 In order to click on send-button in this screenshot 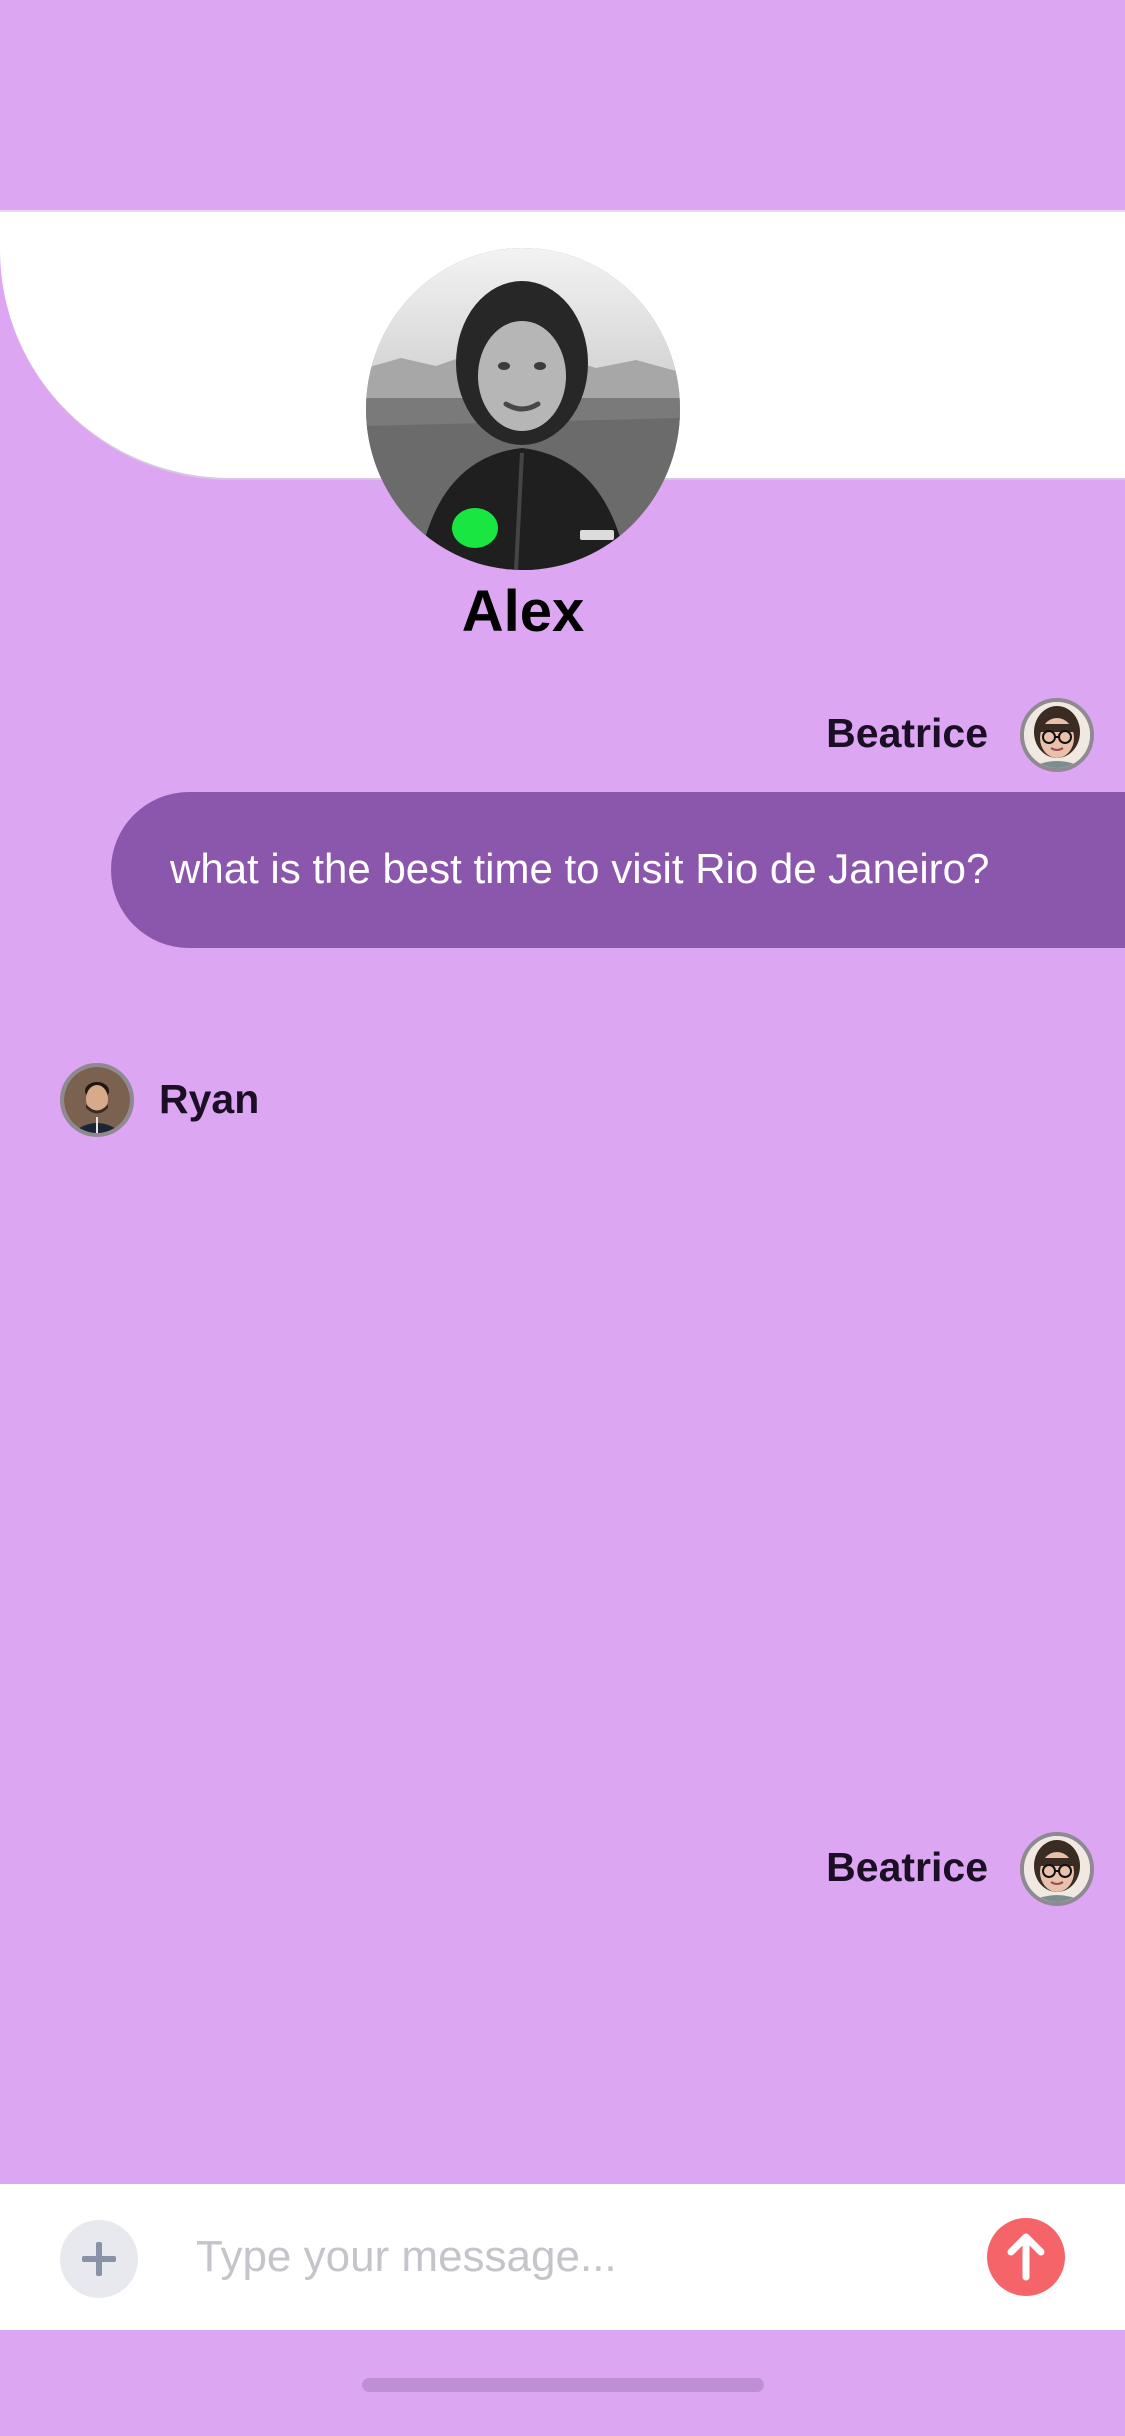, I will do `click(1026, 2257)`.